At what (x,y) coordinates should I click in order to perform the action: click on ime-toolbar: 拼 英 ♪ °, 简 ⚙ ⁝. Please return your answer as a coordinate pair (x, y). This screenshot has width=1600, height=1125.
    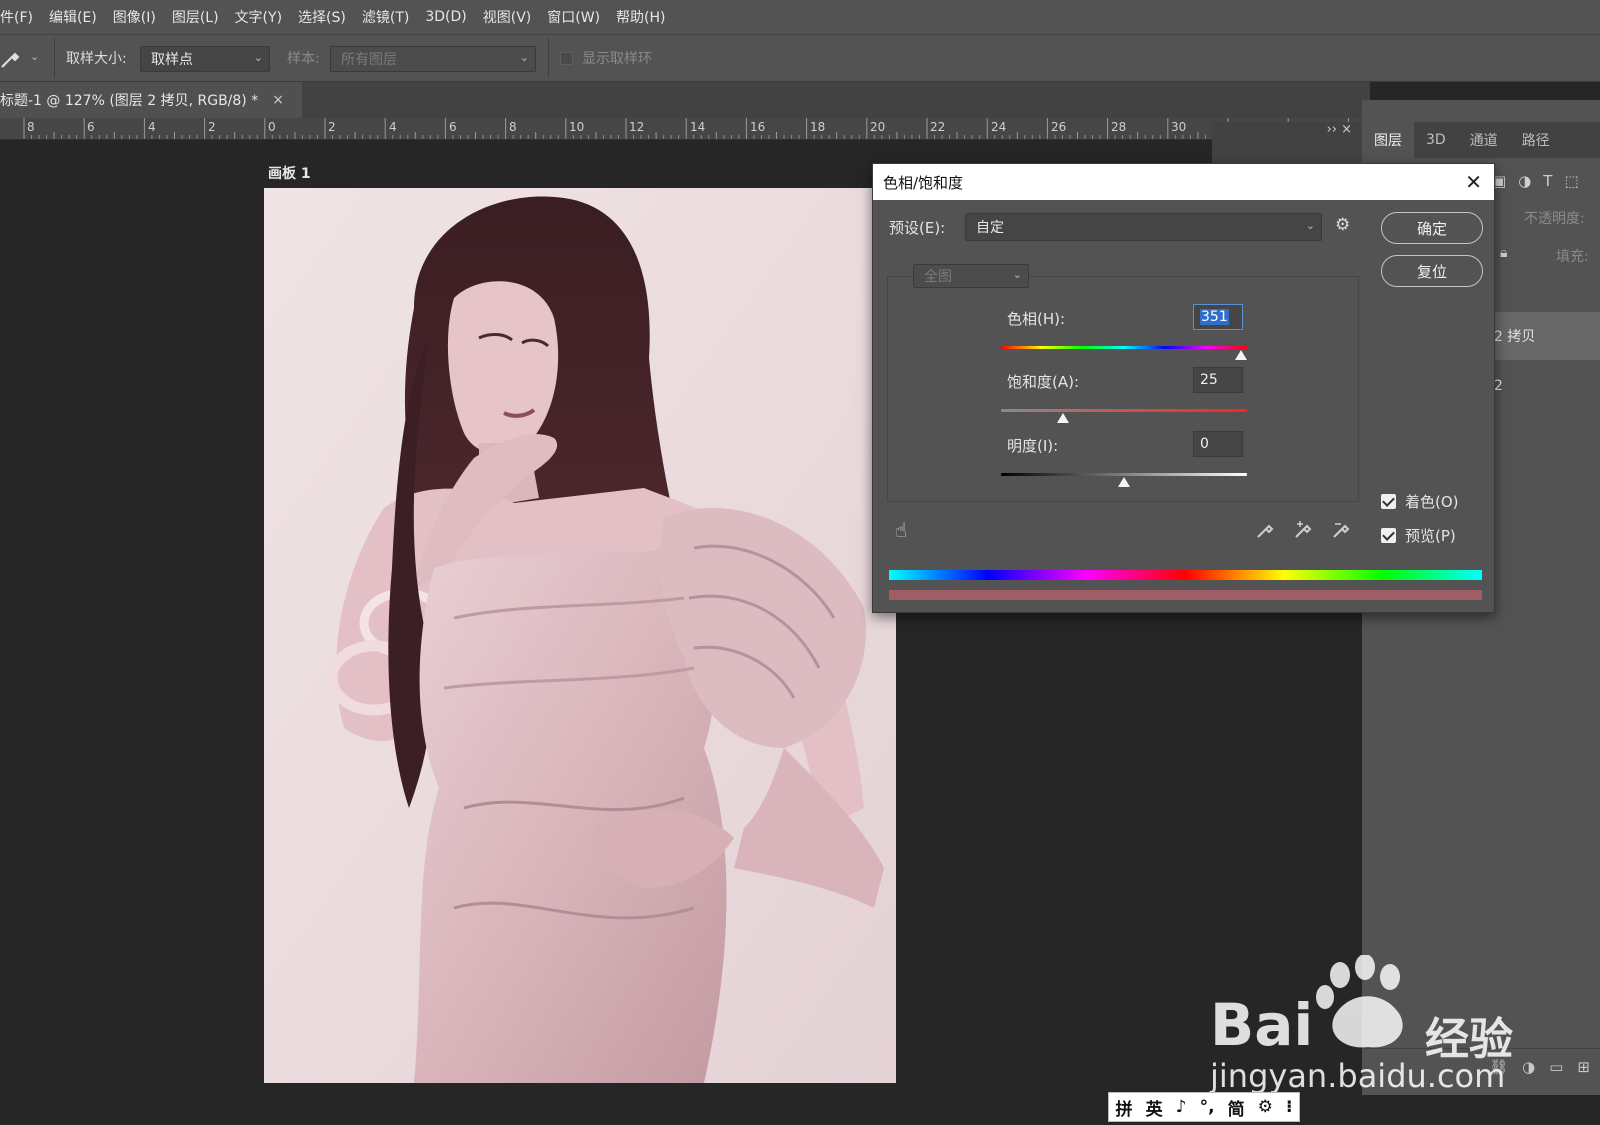
    Looking at the image, I should click on (1204, 1107).